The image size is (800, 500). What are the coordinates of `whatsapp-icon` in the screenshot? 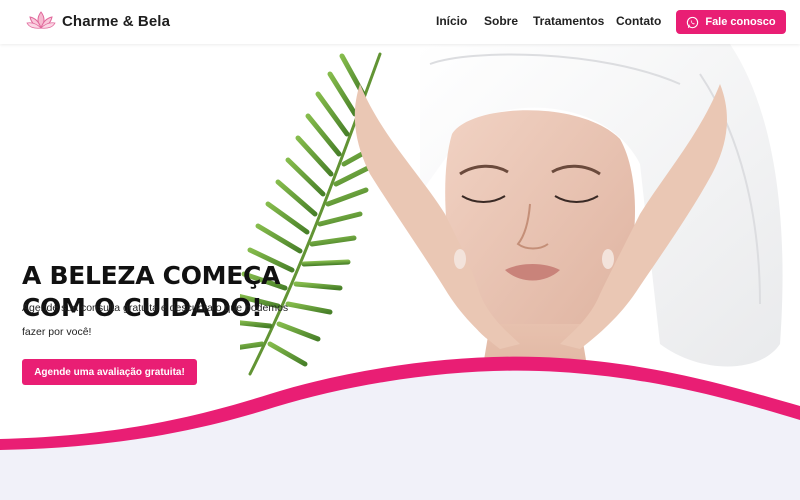 It's located at (693, 22).